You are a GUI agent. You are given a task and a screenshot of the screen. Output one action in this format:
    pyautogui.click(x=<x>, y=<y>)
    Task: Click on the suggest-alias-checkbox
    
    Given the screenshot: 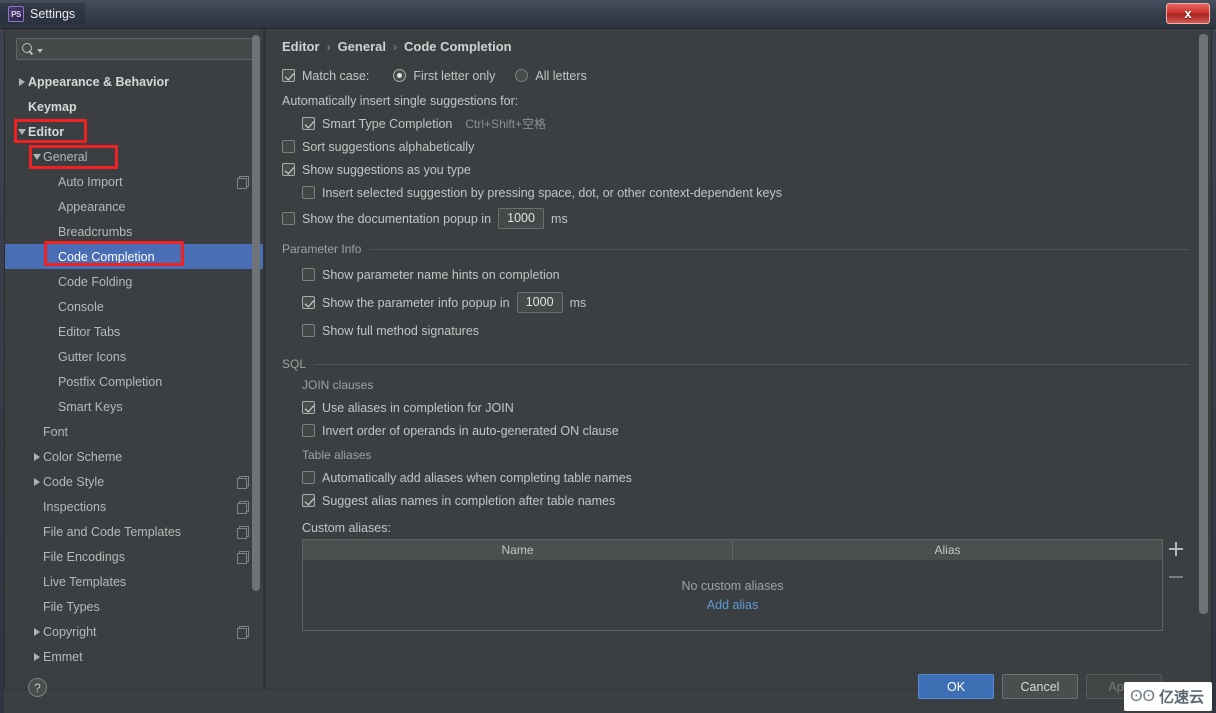 What is the action you would take?
    pyautogui.click(x=308, y=500)
    